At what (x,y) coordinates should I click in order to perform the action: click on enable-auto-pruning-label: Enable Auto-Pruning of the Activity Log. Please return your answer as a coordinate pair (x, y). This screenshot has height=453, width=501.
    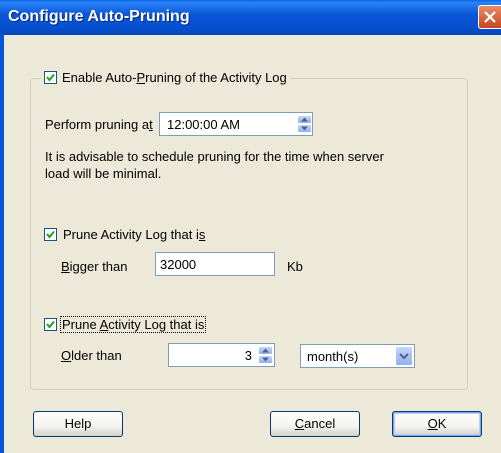
    Looking at the image, I should click on (174, 77).